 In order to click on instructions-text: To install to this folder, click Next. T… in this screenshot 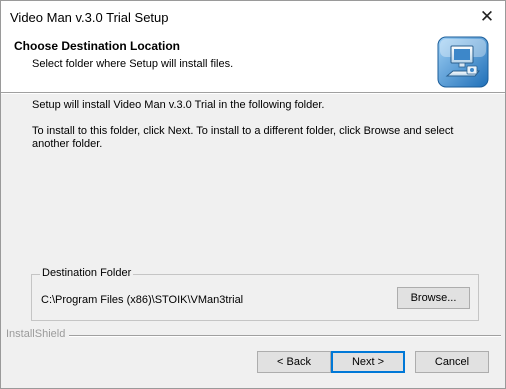, I will do `click(243, 137)`.